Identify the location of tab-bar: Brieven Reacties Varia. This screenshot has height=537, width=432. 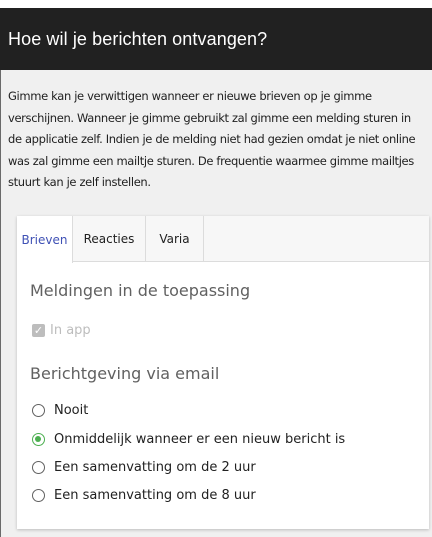
(223, 239).